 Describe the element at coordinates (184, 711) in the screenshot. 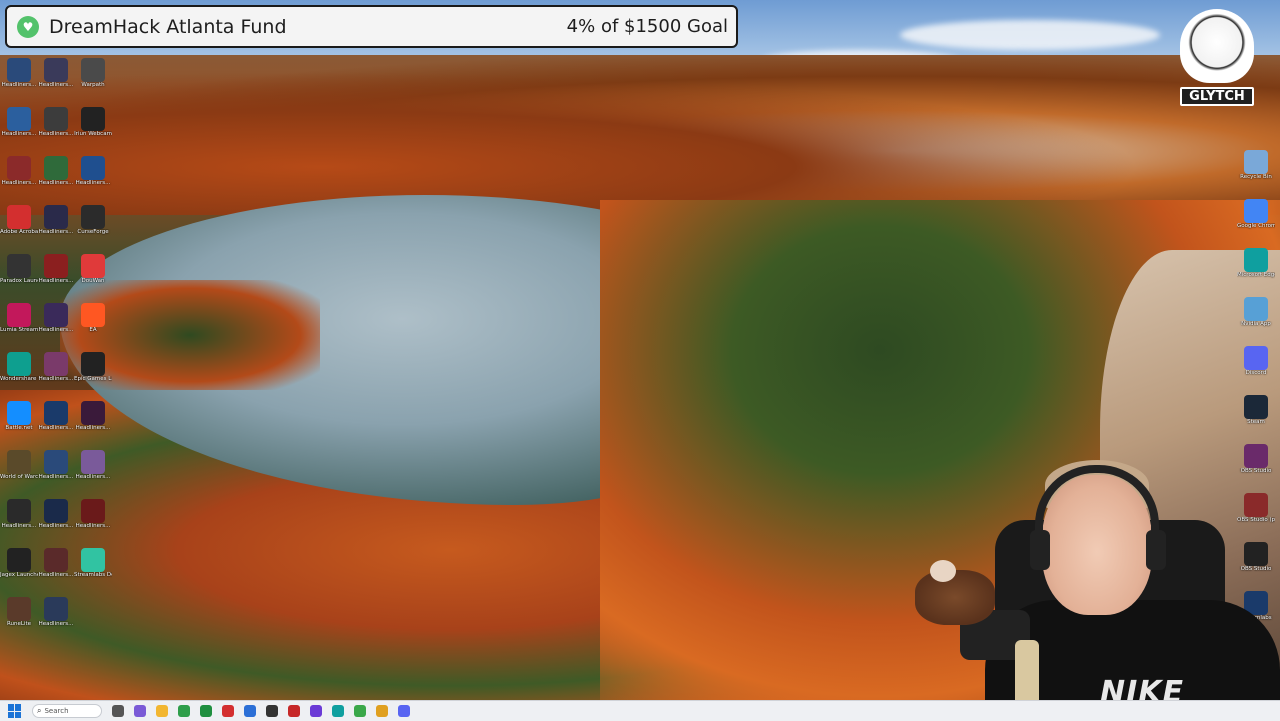

I see `app-icon-green` at that location.